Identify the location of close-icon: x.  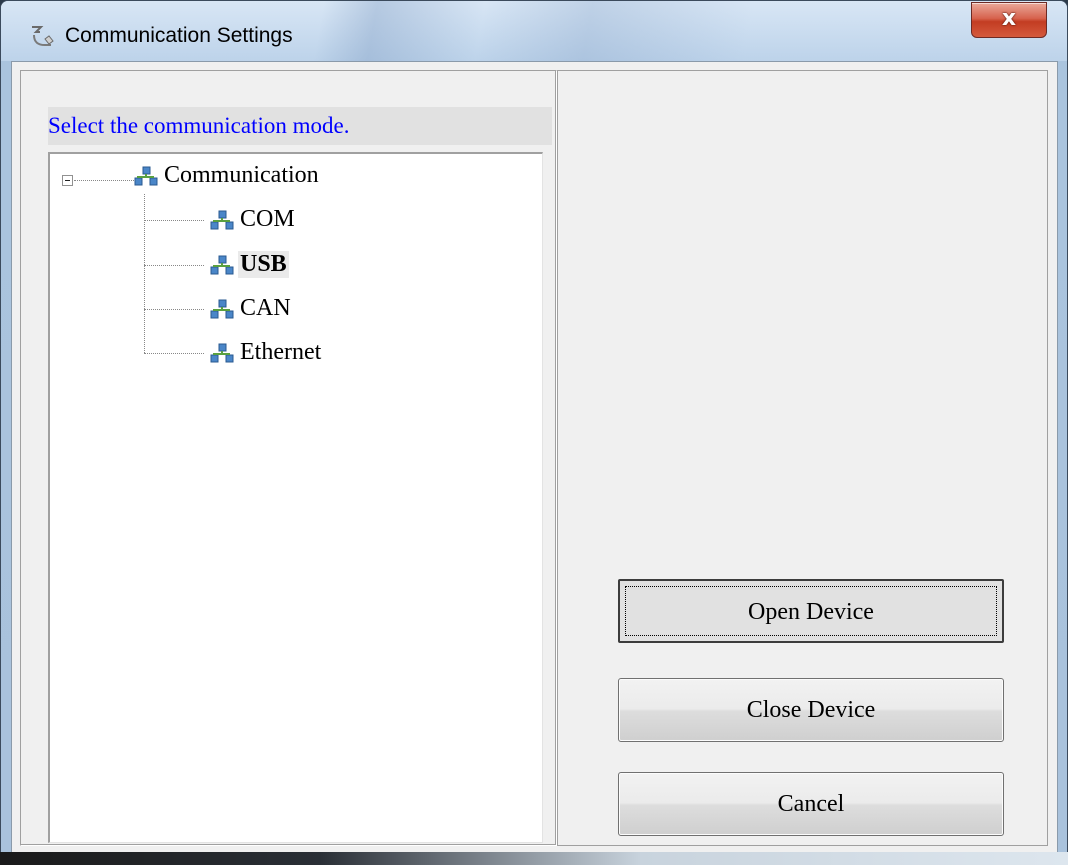
(1009, 18).